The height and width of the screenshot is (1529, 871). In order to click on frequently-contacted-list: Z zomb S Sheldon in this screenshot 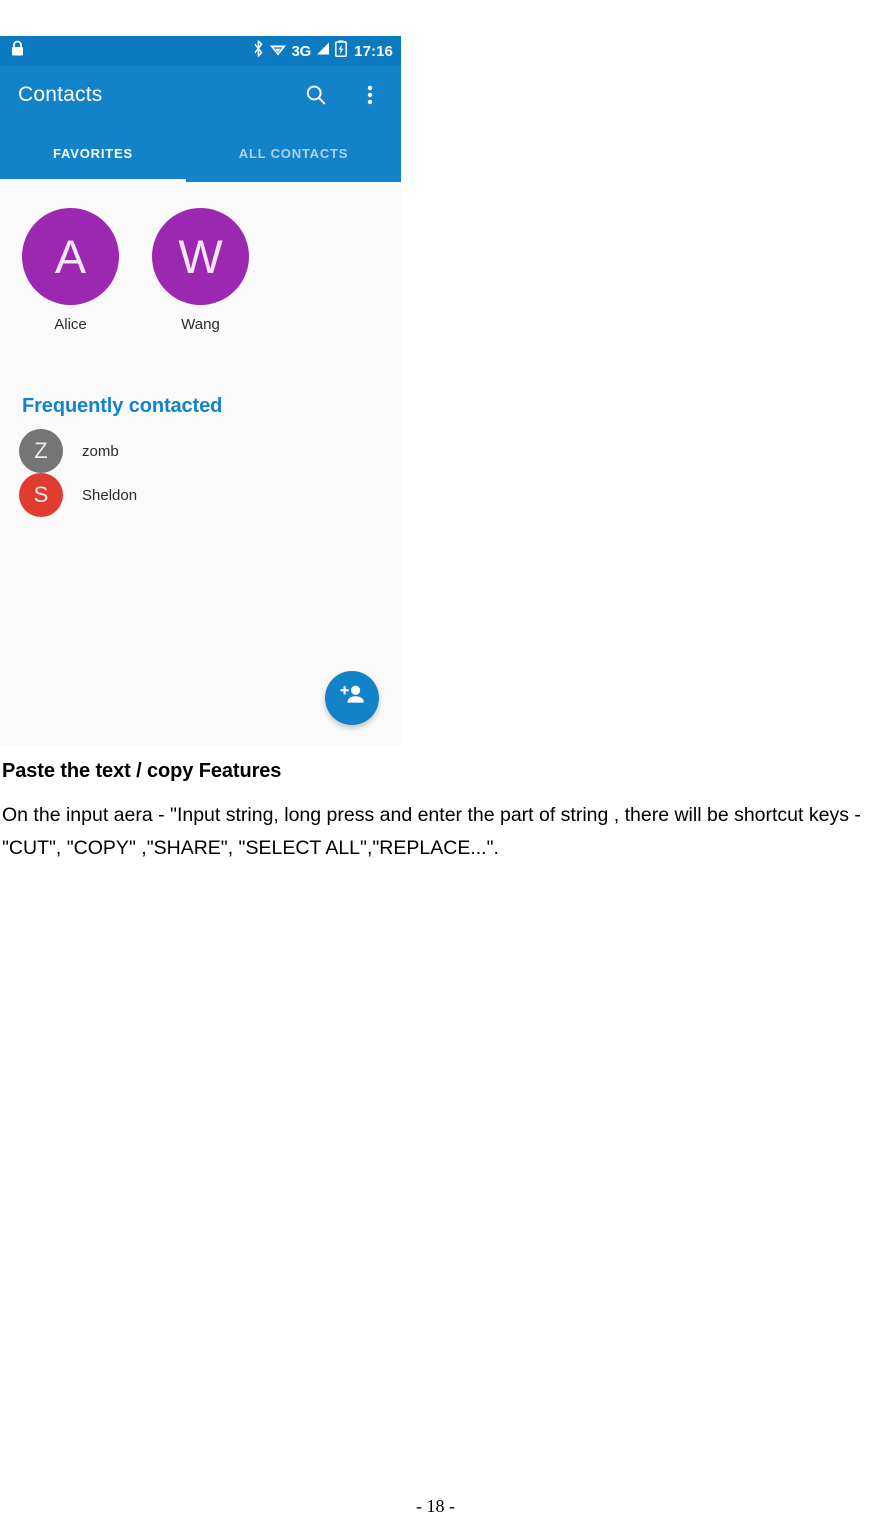, I will do `click(200, 473)`.